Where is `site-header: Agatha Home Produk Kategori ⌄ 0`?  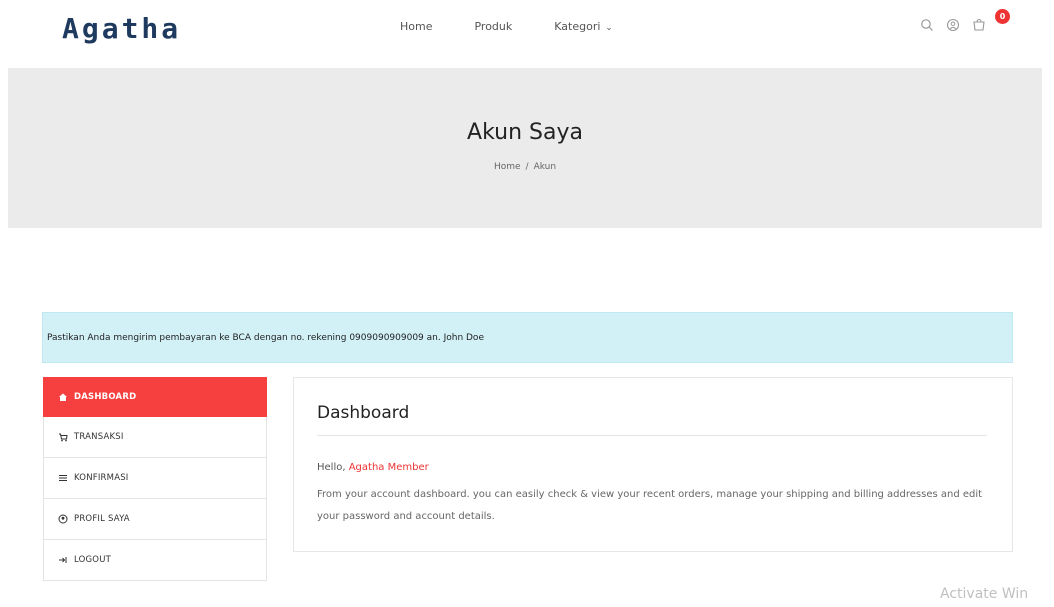 site-header: Agatha Home Produk Kategori ⌄ 0 is located at coordinates (527, 34).